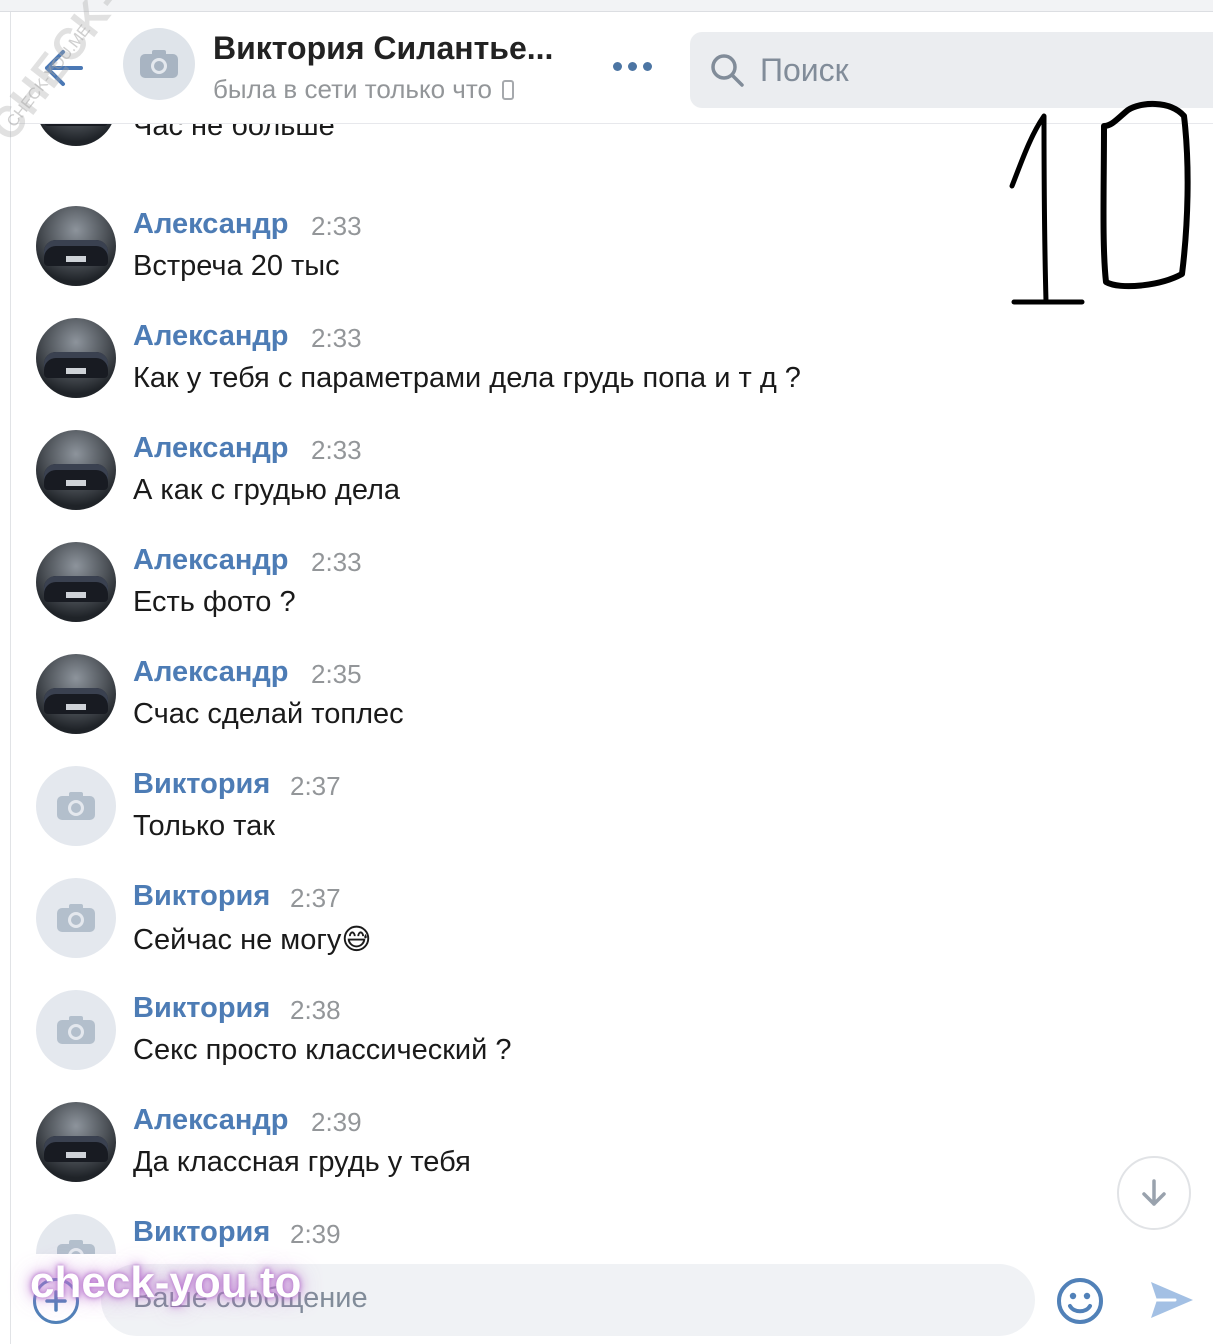 The height and width of the screenshot is (1344, 1213). What do you see at coordinates (1171, 1300) in the screenshot?
I see `send-icon` at bounding box center [1171, 1300].